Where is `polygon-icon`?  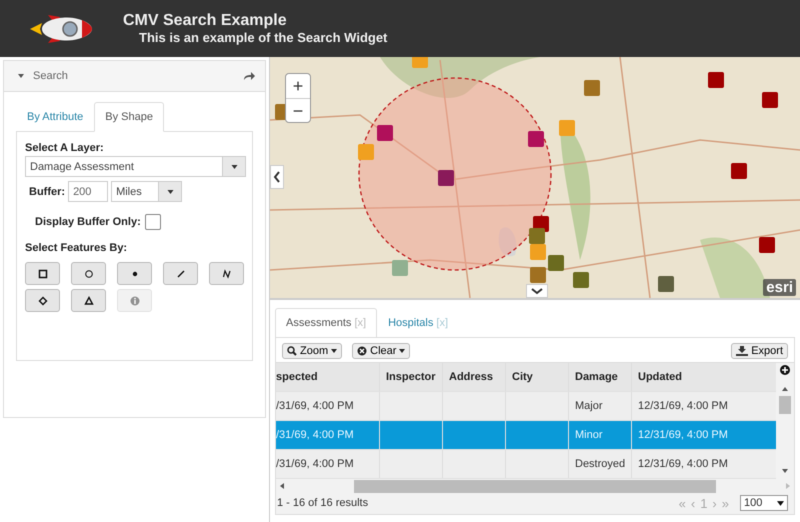 polygon-icon is located at coordinates (43, 301).